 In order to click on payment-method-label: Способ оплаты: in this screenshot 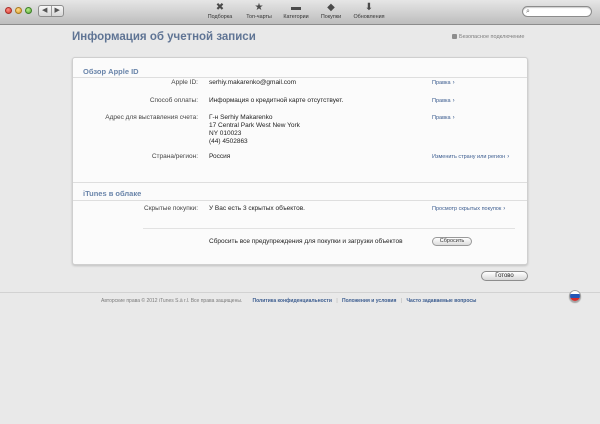, I will do `click(173, 100)`.